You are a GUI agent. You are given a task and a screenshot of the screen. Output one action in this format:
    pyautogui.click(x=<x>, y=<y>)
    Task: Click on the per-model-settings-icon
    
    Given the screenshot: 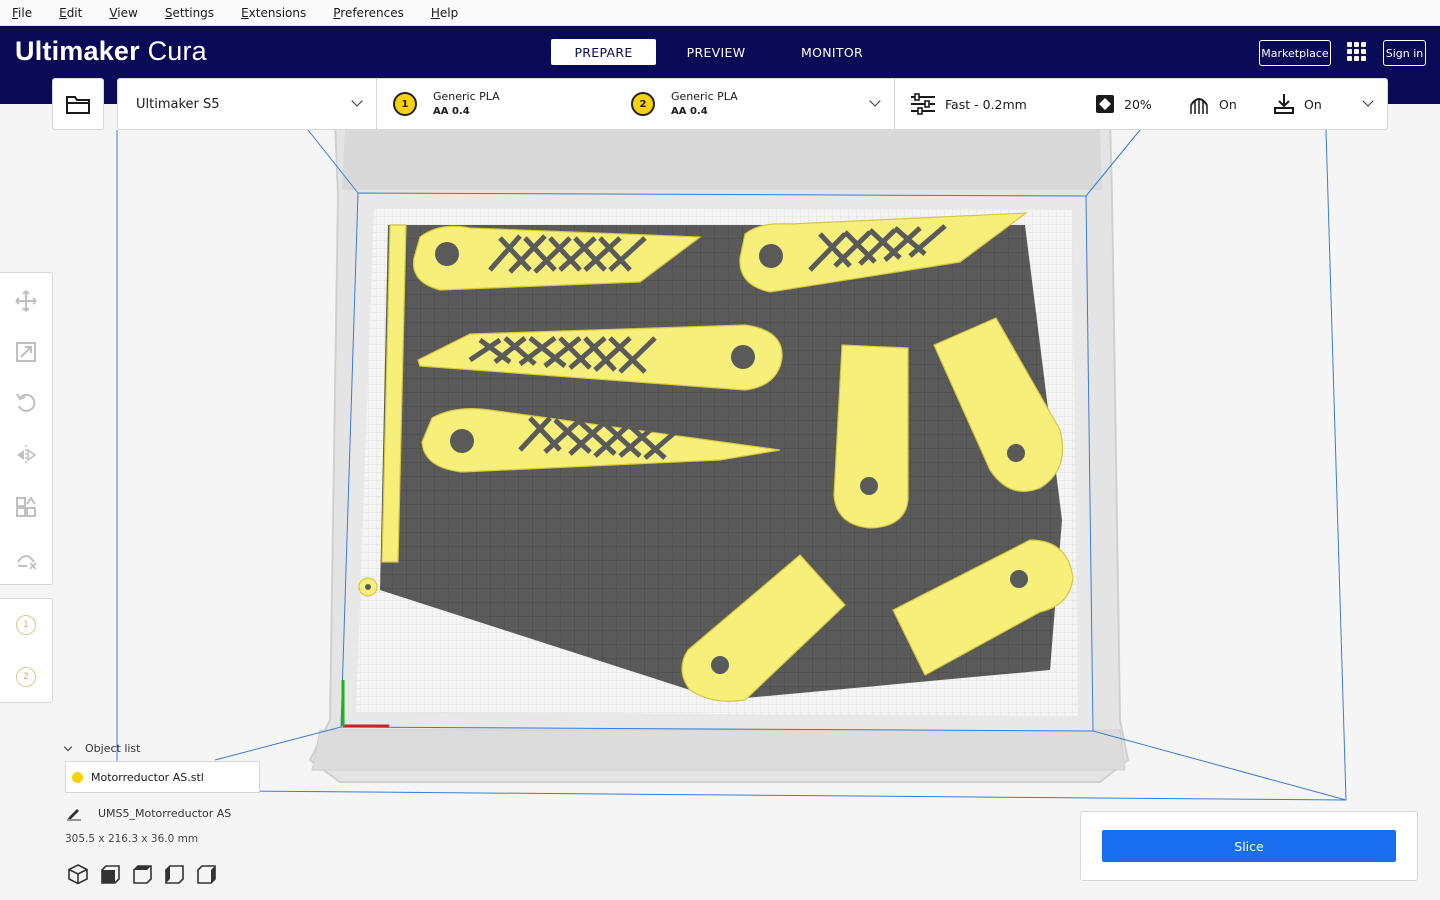 What is the action you would take?
    pyautogui.click(x=26, y=507)
    